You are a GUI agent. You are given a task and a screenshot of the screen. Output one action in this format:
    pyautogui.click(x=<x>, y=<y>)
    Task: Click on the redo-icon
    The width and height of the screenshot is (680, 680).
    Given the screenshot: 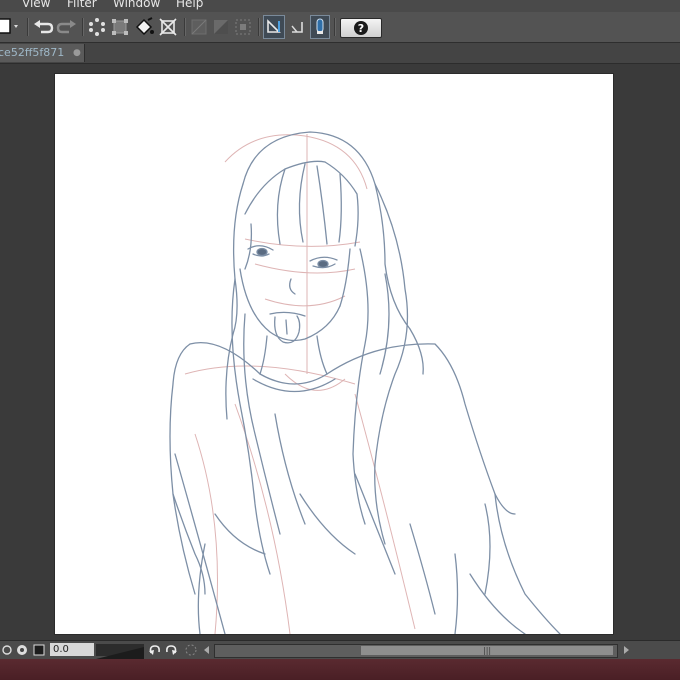 What is the action you would take?
    pyautogui.click(x=66, y=27)
    